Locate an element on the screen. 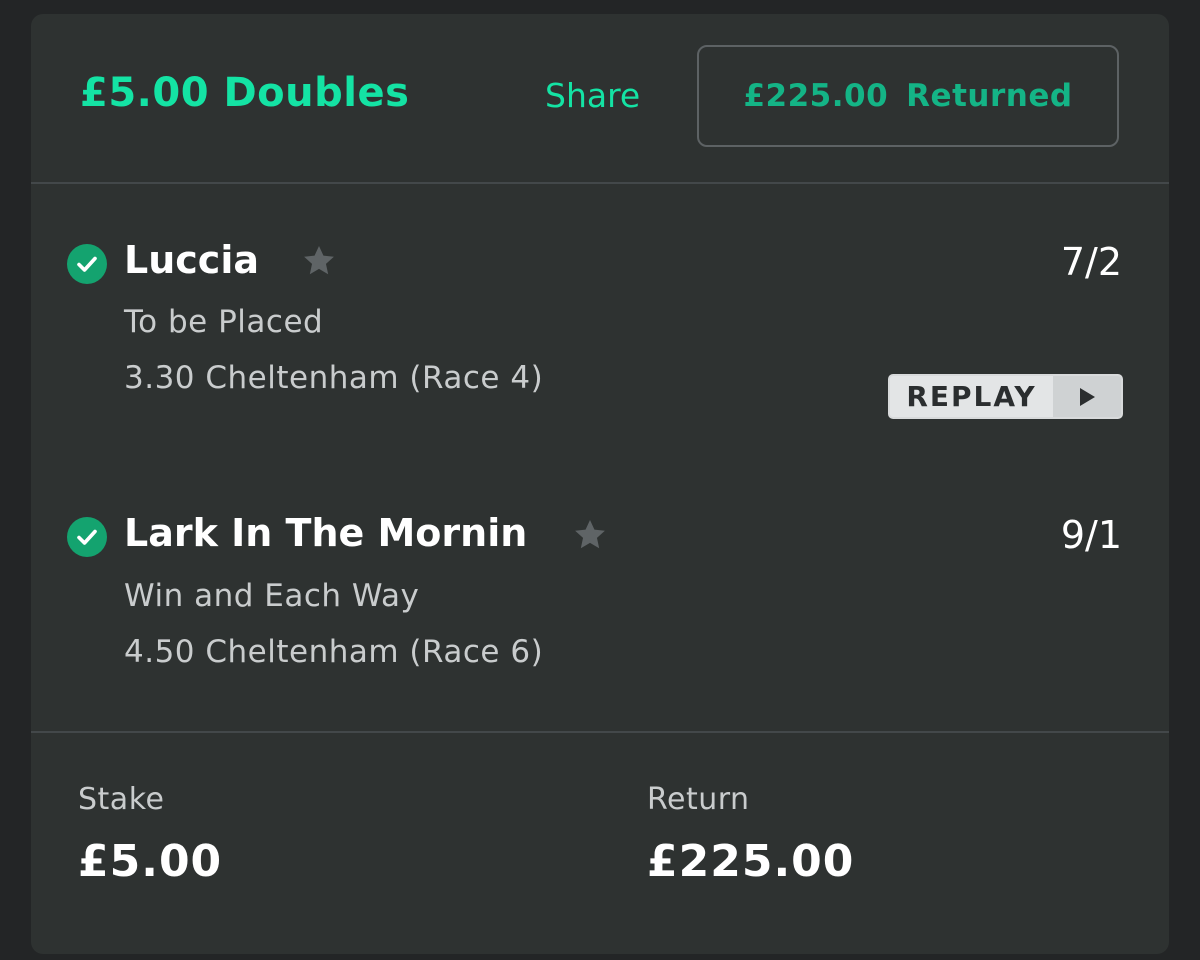 The height and width of the screenshot is (960, 1200). horse-name: Lark In The Mornin is located at coordinates (326, 533).